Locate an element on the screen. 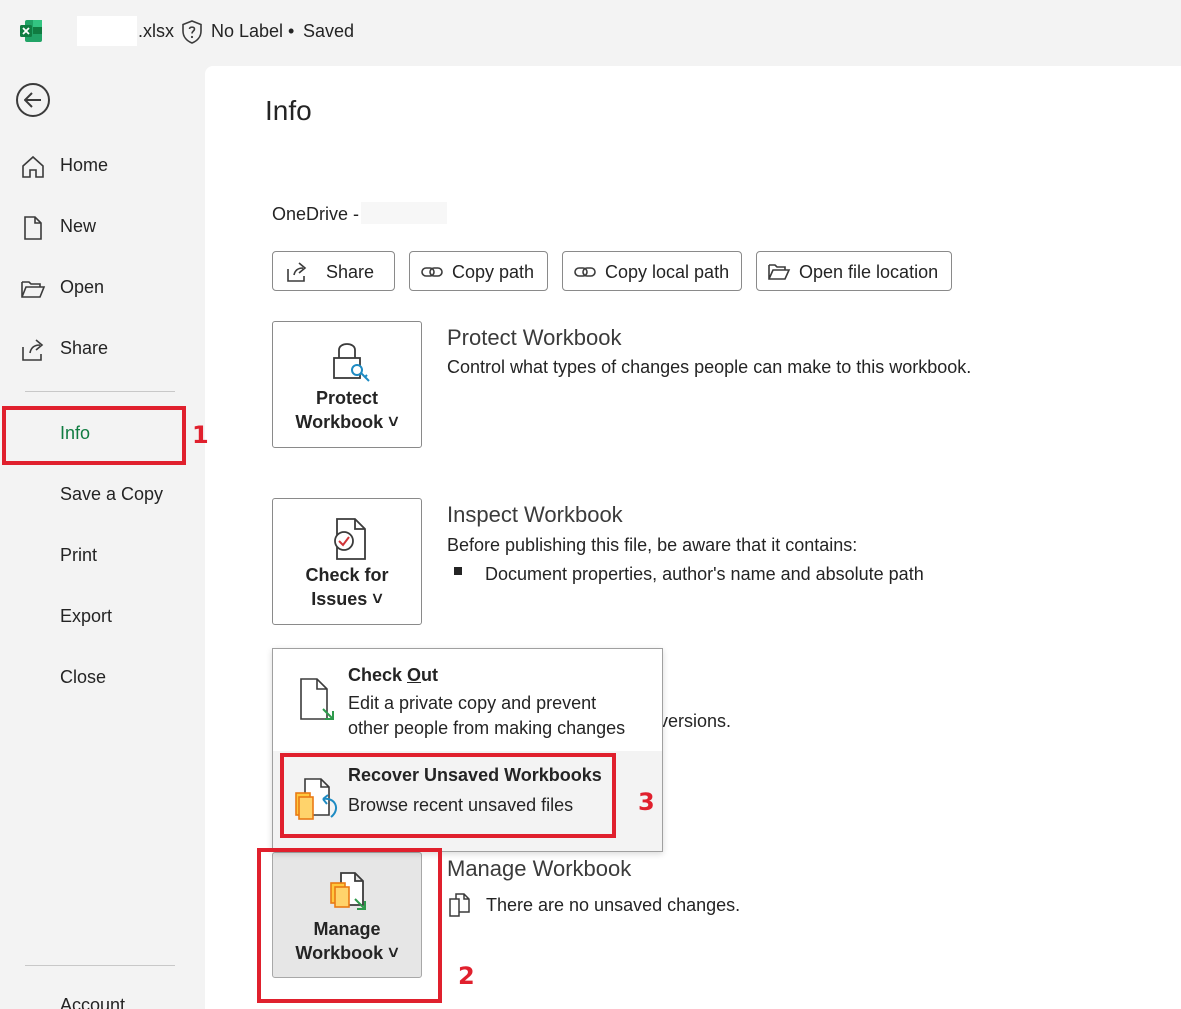 This screenshot has height=1009, width=1181. excel-icon is located at coordinates (31, 31).